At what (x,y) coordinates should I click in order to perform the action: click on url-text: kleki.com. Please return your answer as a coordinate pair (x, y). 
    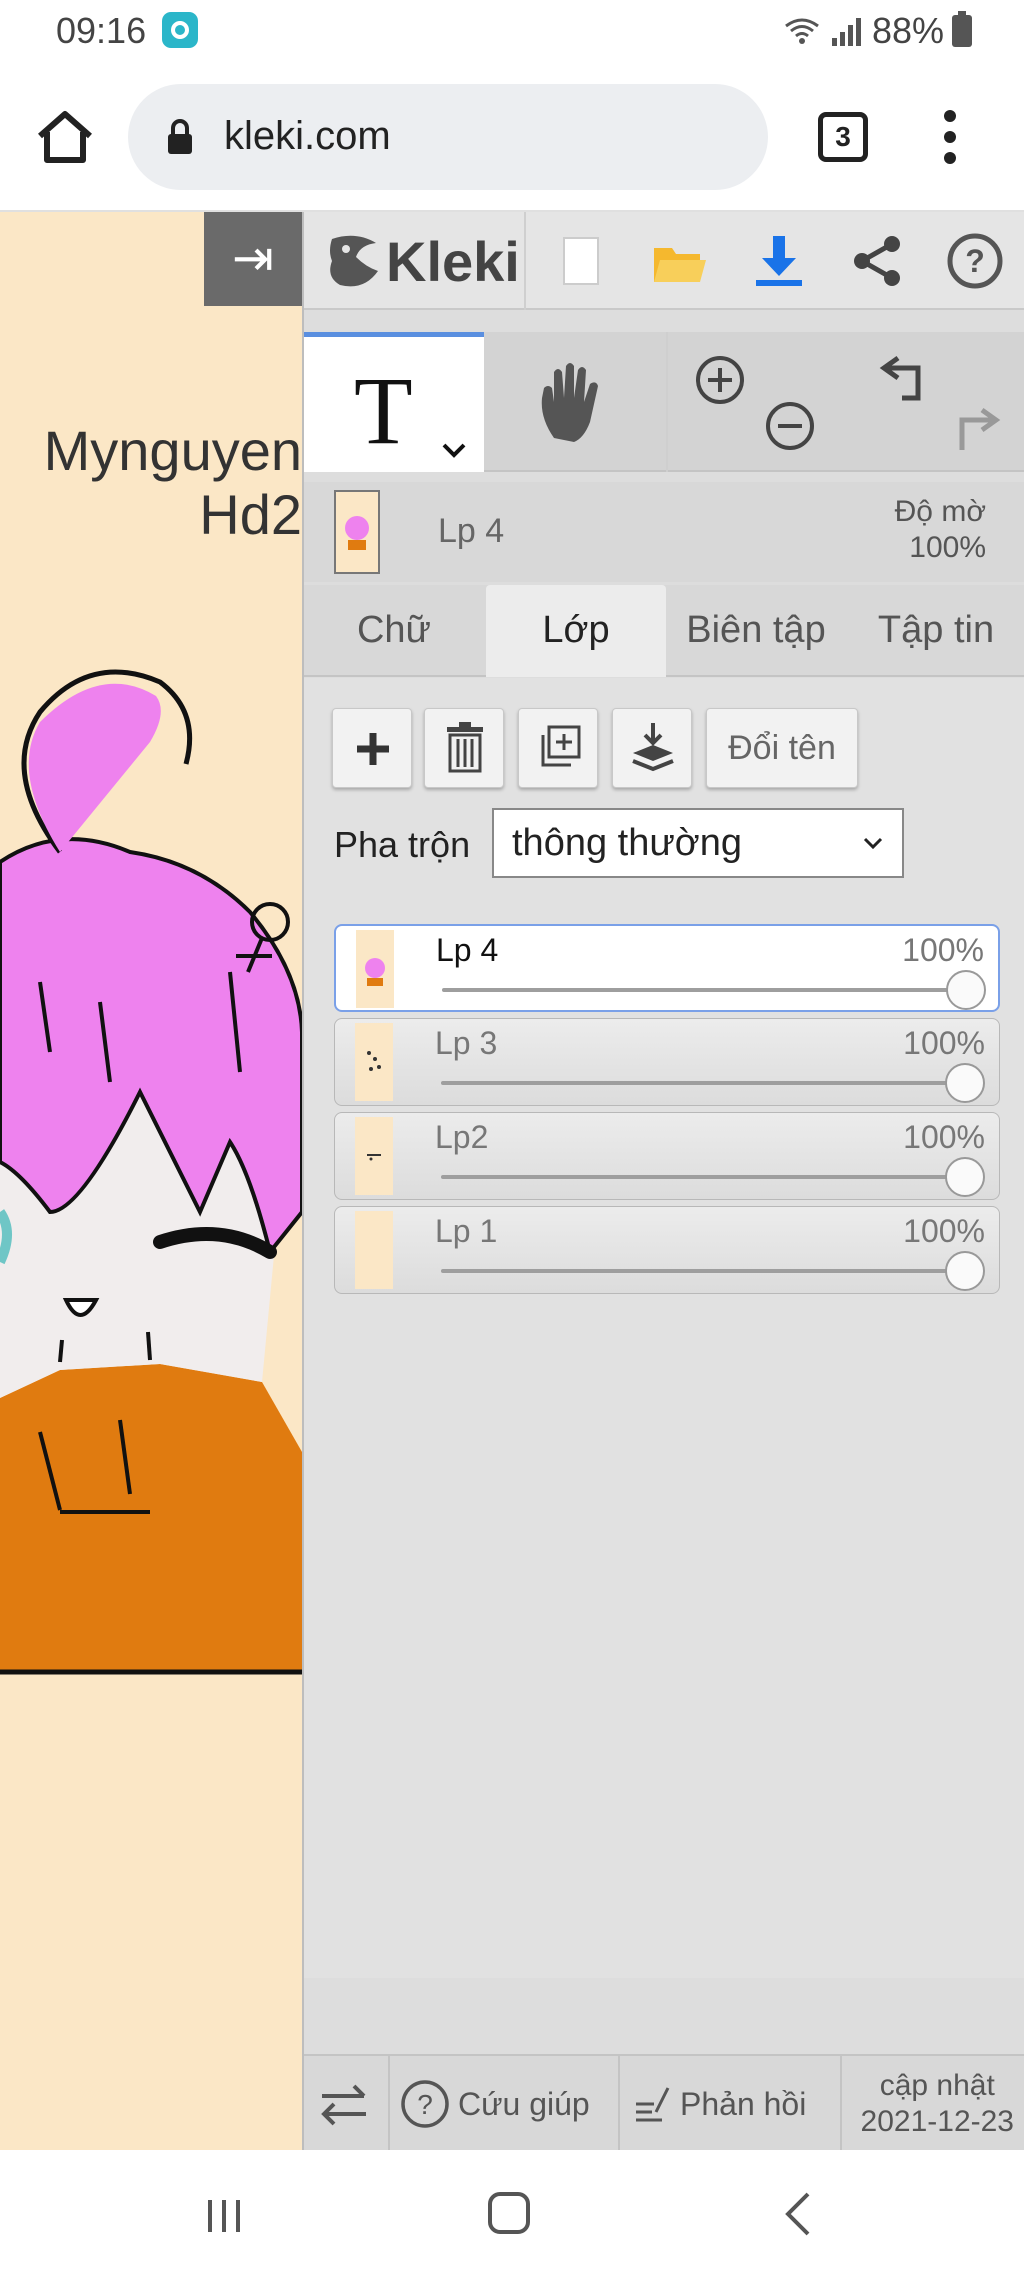
    Looking at the image, I should click on (307, 136).